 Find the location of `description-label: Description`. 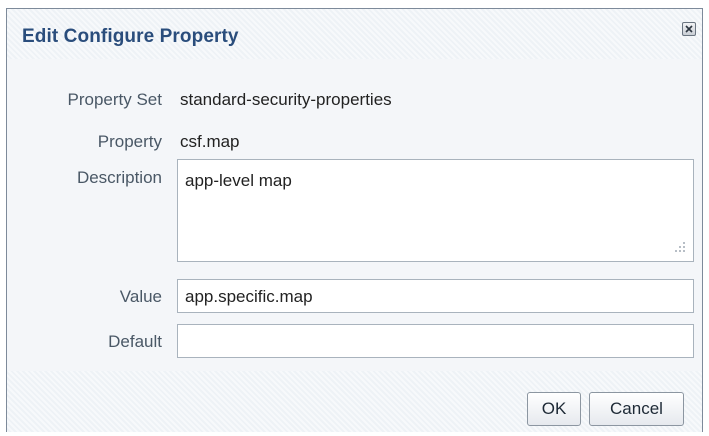

description-label: Description is located at coordinates (119, 177).